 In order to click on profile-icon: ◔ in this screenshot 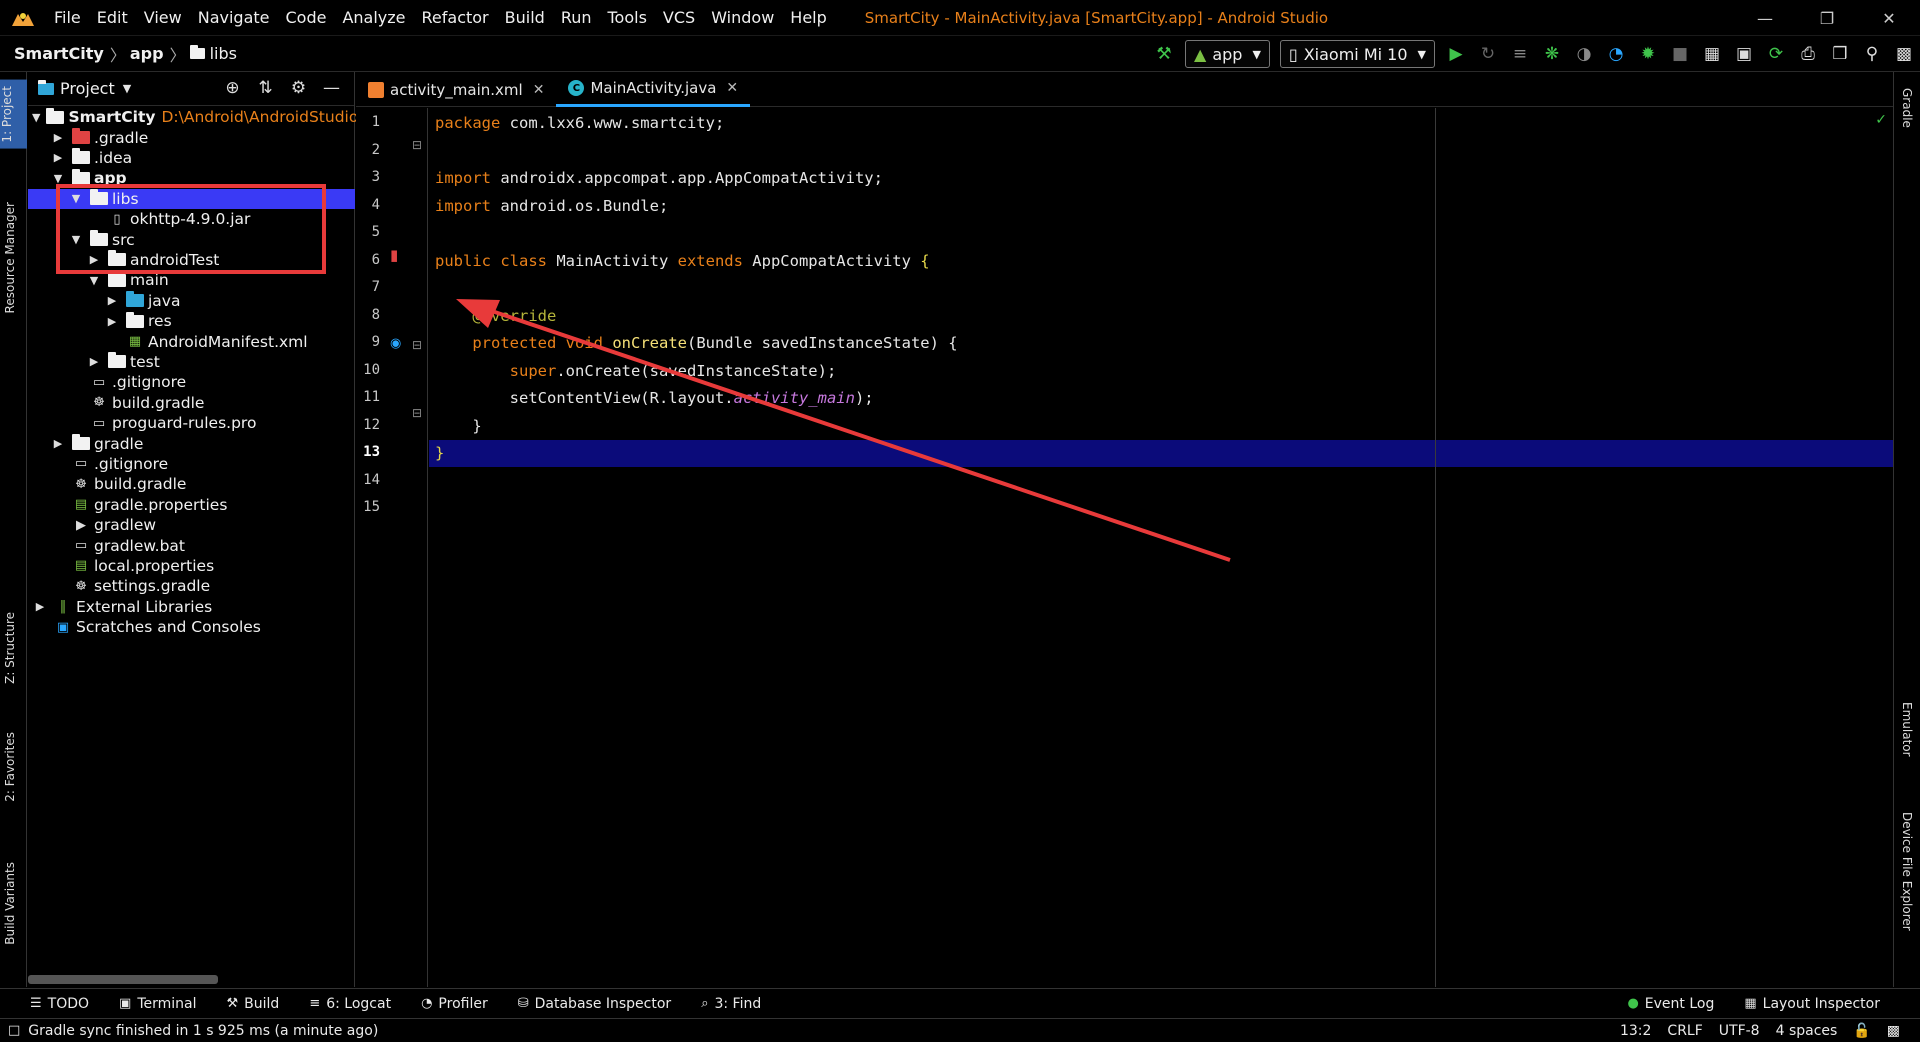, I will do `click(1616, 54)`.